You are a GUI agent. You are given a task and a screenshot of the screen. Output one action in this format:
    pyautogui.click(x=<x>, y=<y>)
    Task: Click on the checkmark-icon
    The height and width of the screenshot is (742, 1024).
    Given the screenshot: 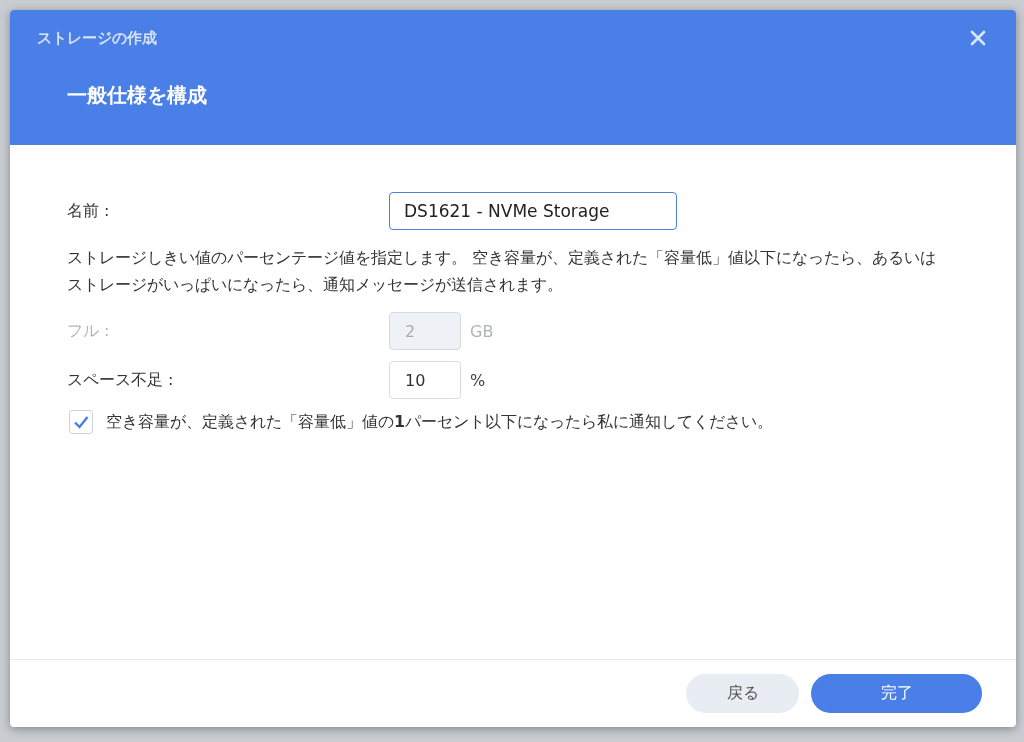 What is the action you would take?
    pyautogui.click(x=81, y=422)
    